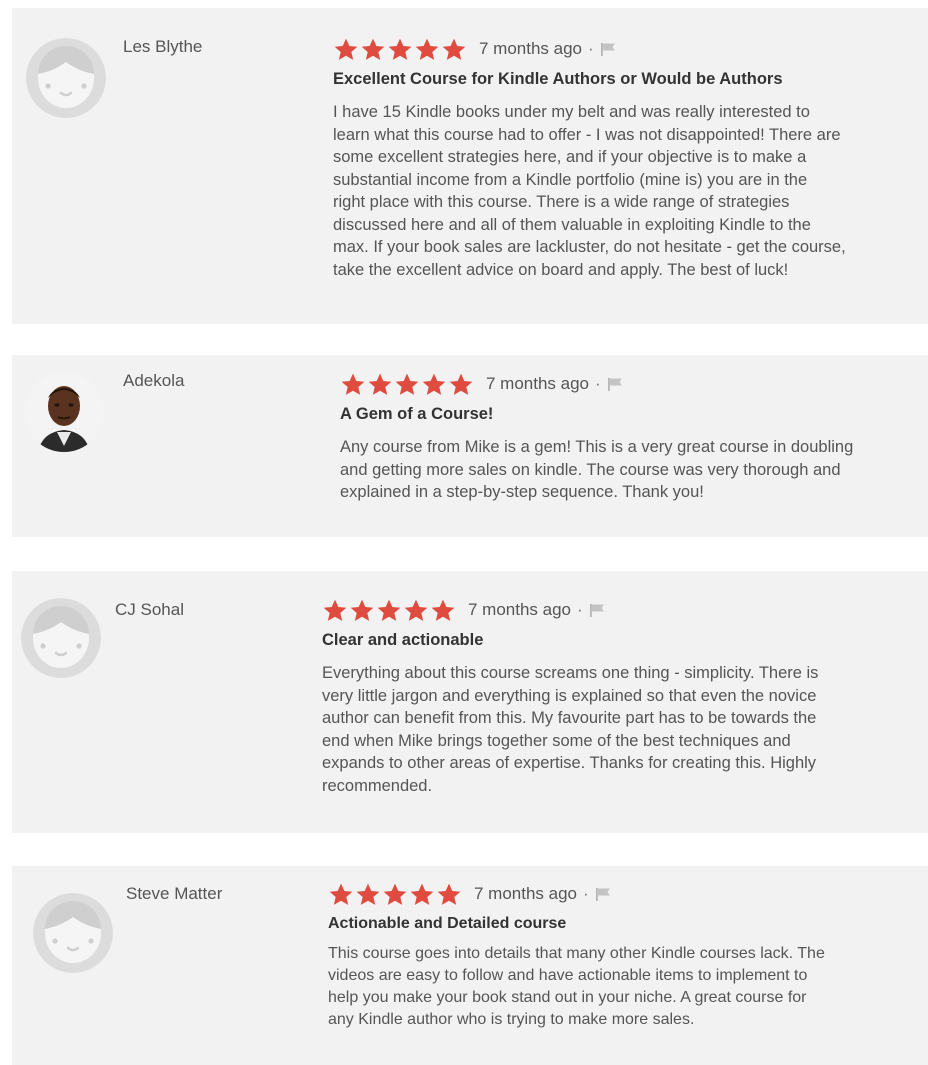  Describe the element at coordinates (162, 47) in the screenshot. I see `reviewer-name: Les Blythe` at that location.